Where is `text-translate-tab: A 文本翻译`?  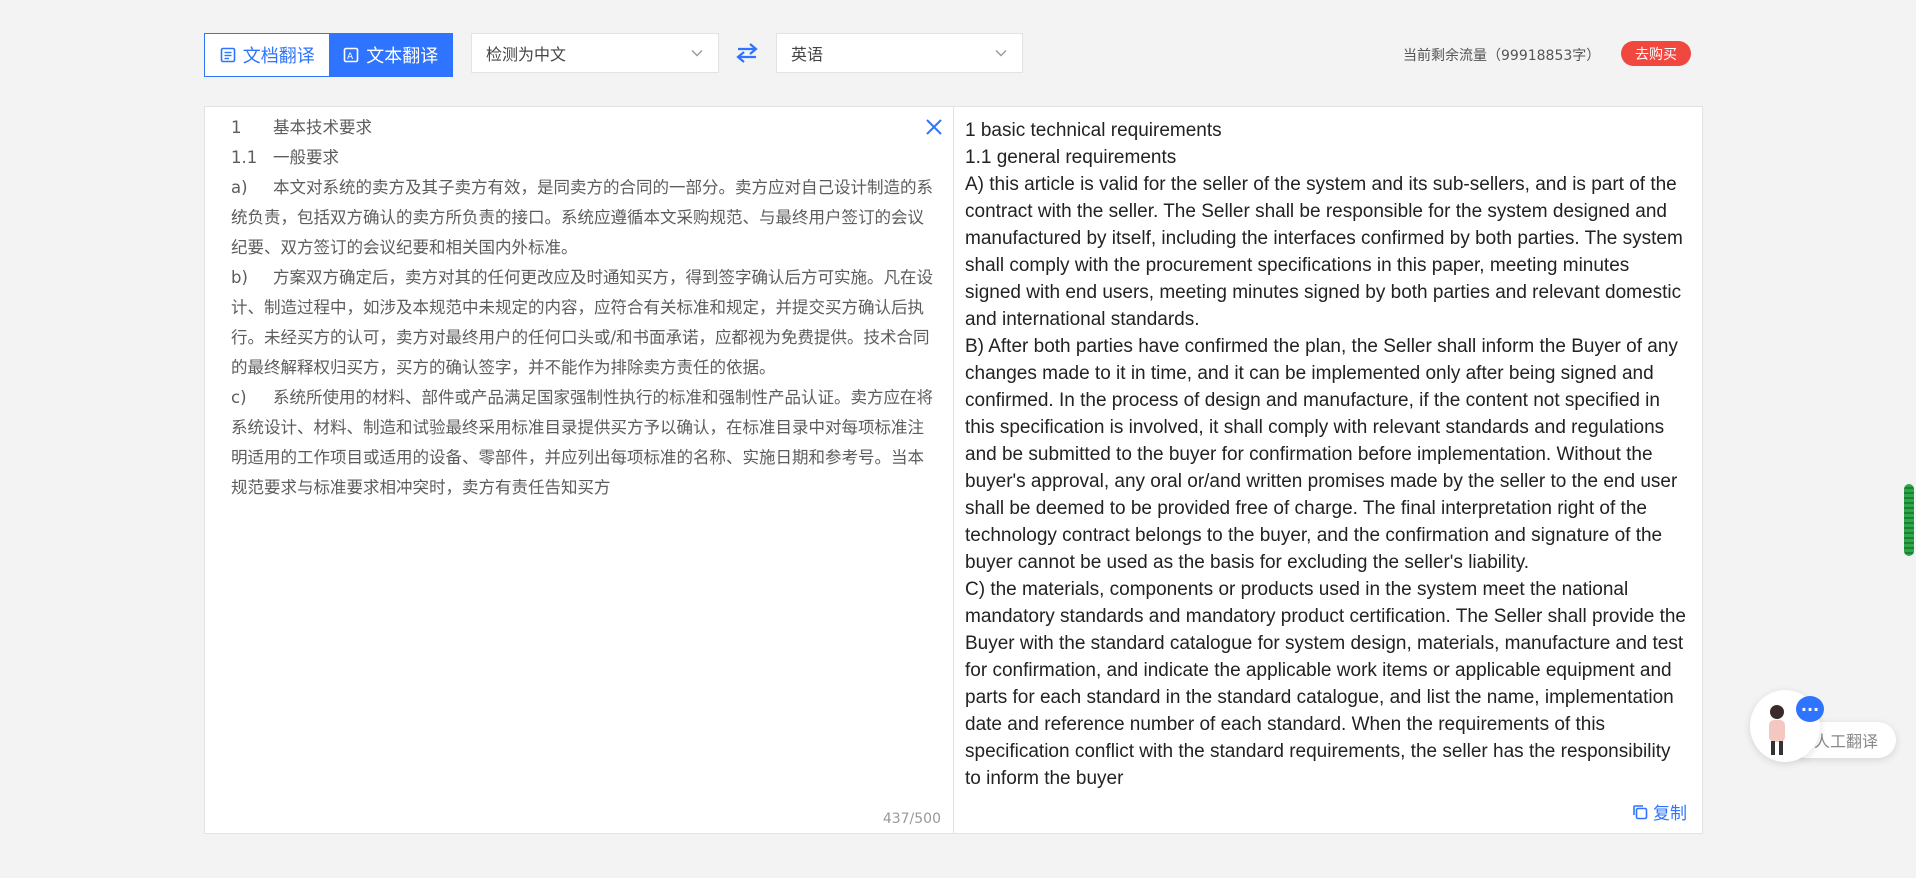
text-translate-tab: A 文本翻译 is located at coordinates (390, 55).